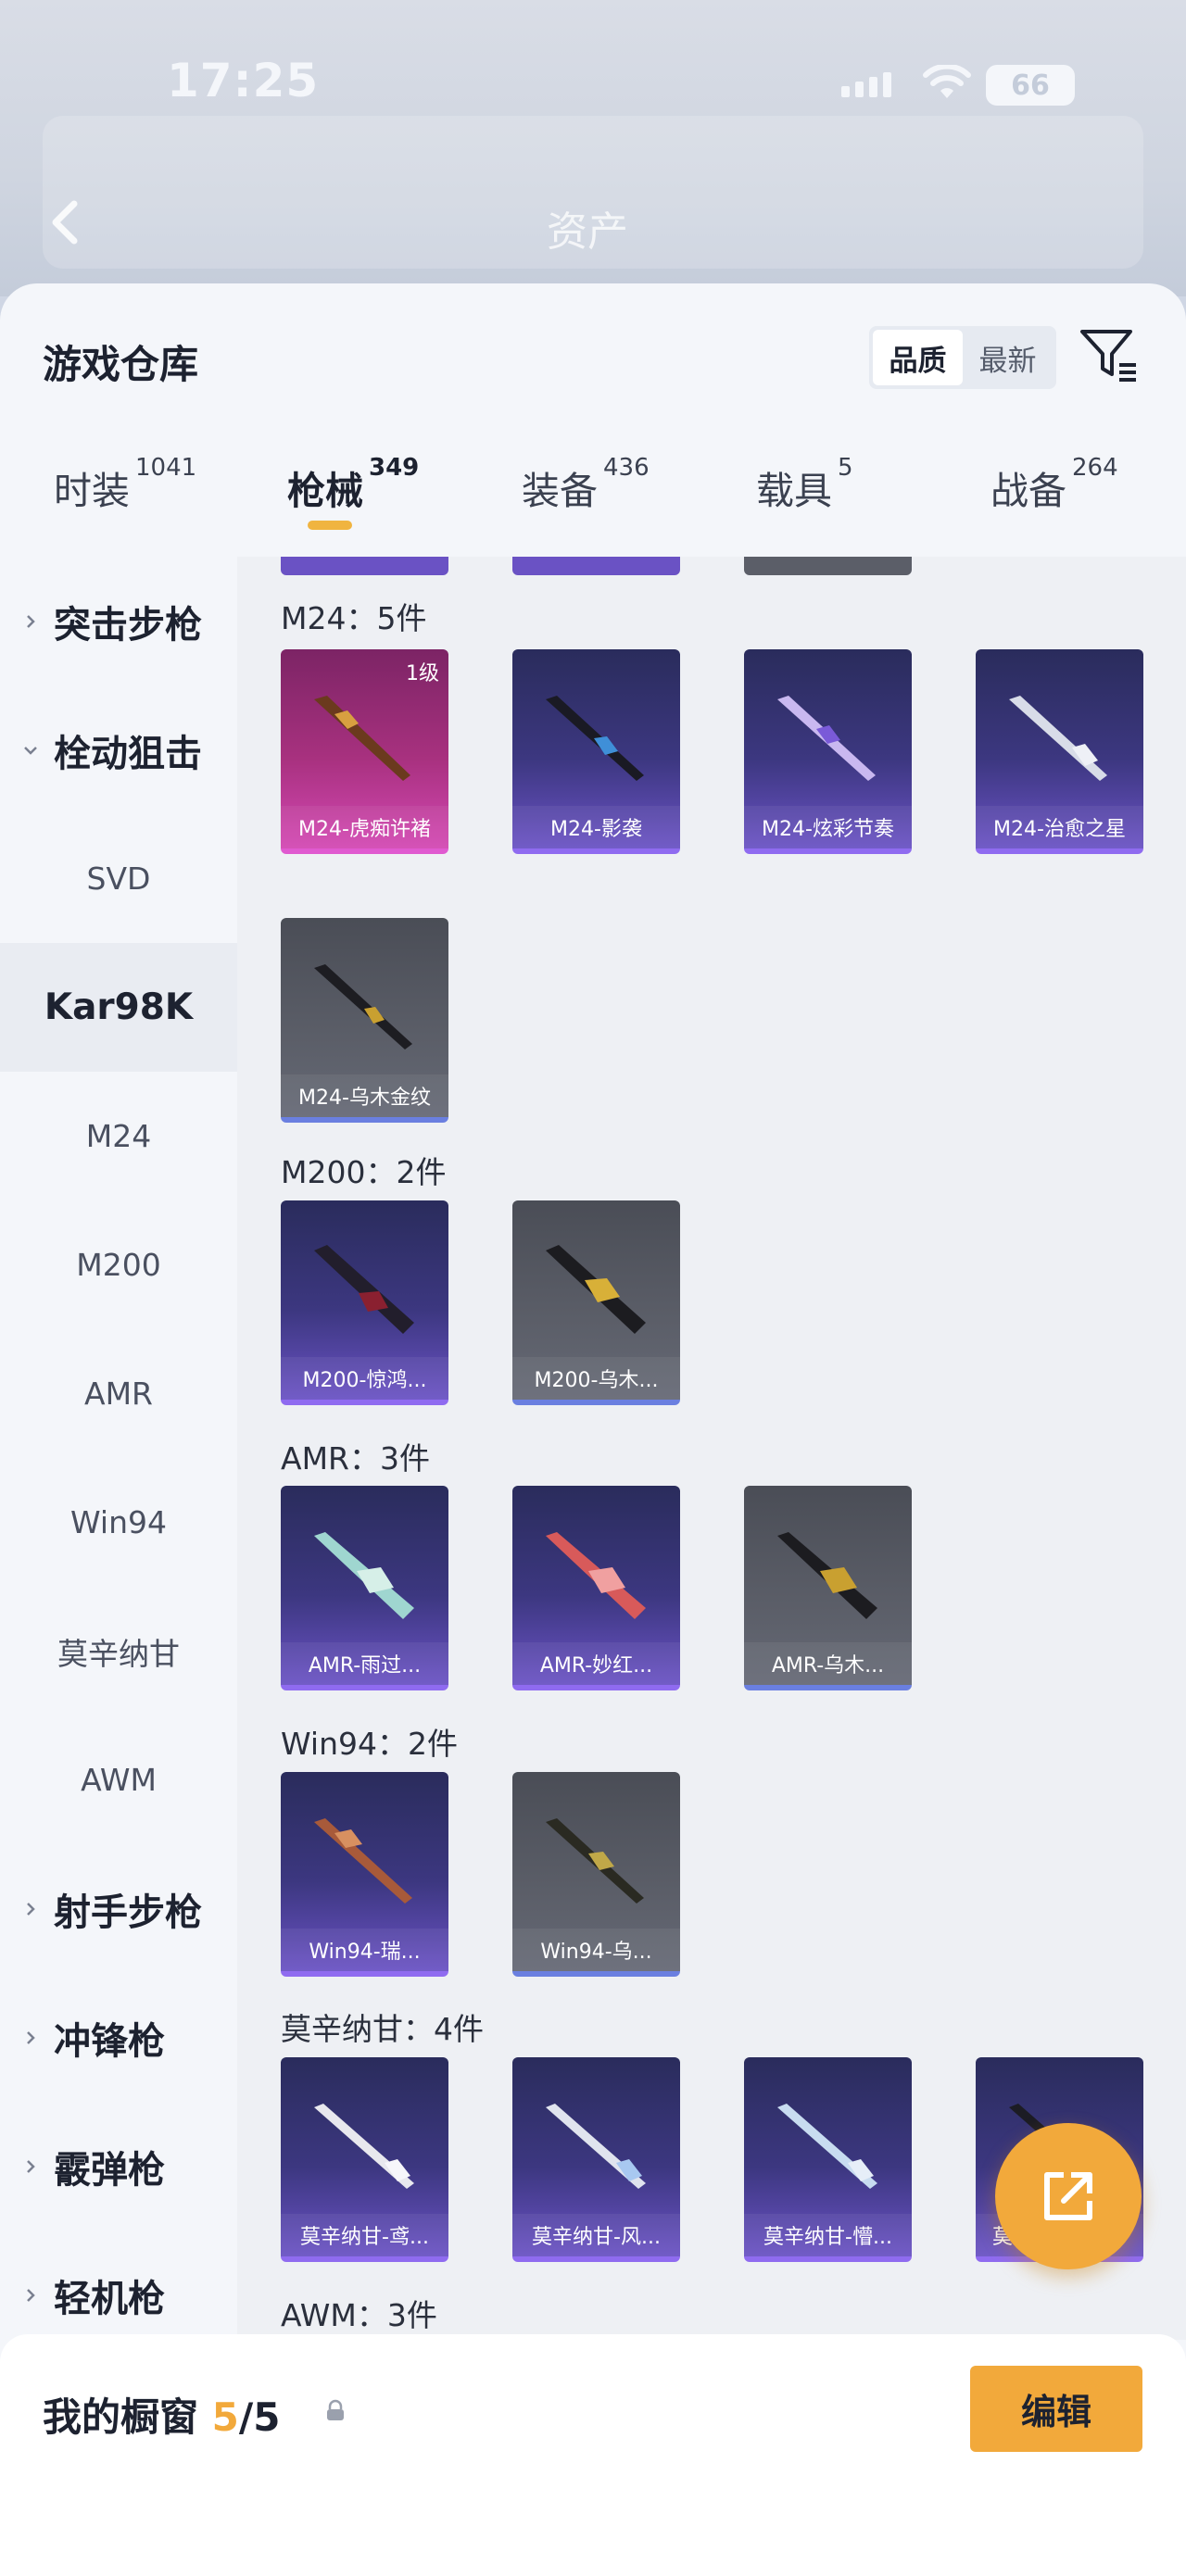  I want to click on category-tabs: 时装1041 枪械349 装备436 载具5 战备264, so click(593, 503).